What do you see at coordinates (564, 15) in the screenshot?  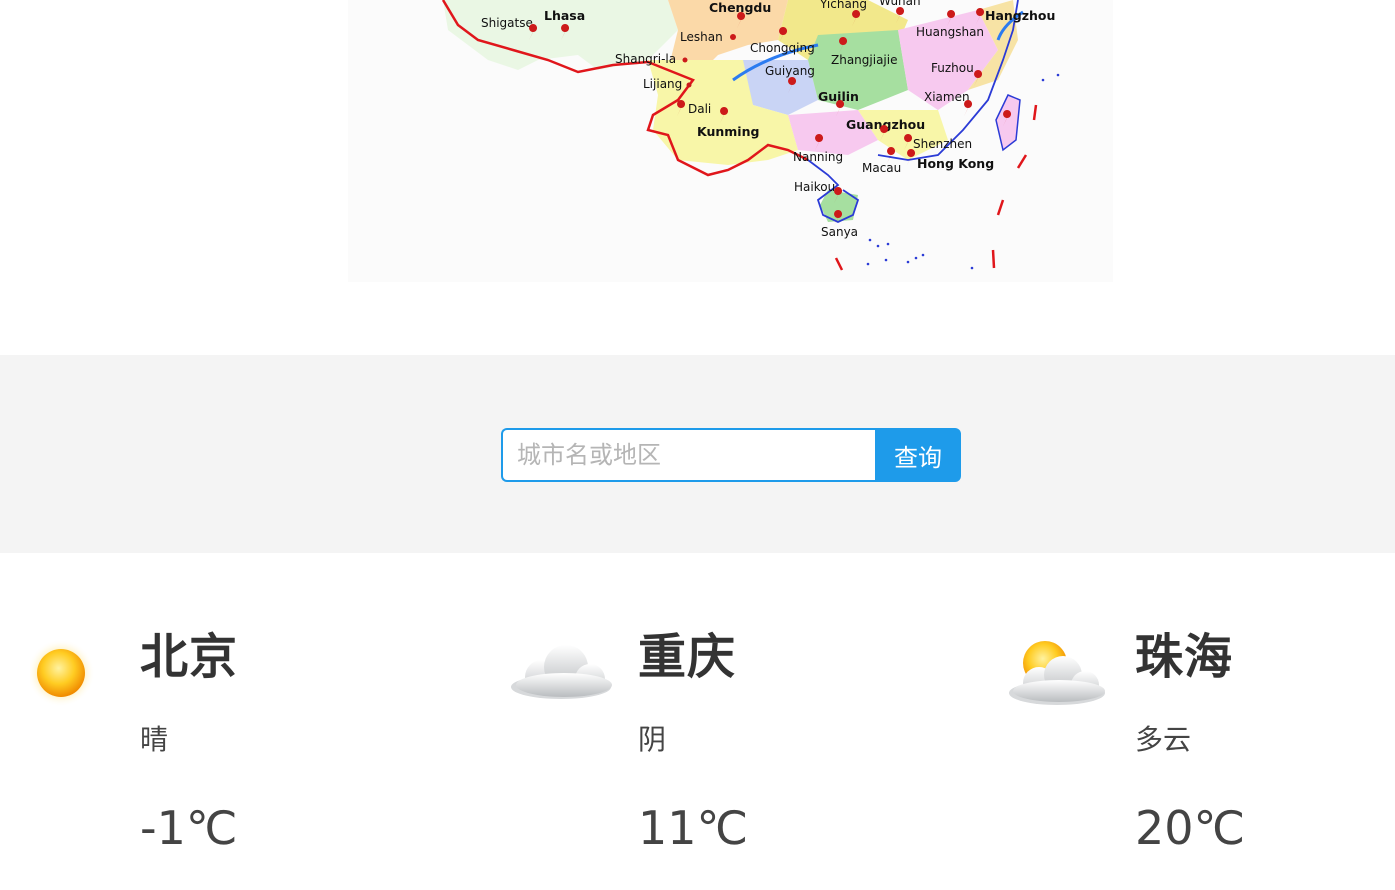 I see `map-city-label: Lhasa` at bounding box center [564, 15].